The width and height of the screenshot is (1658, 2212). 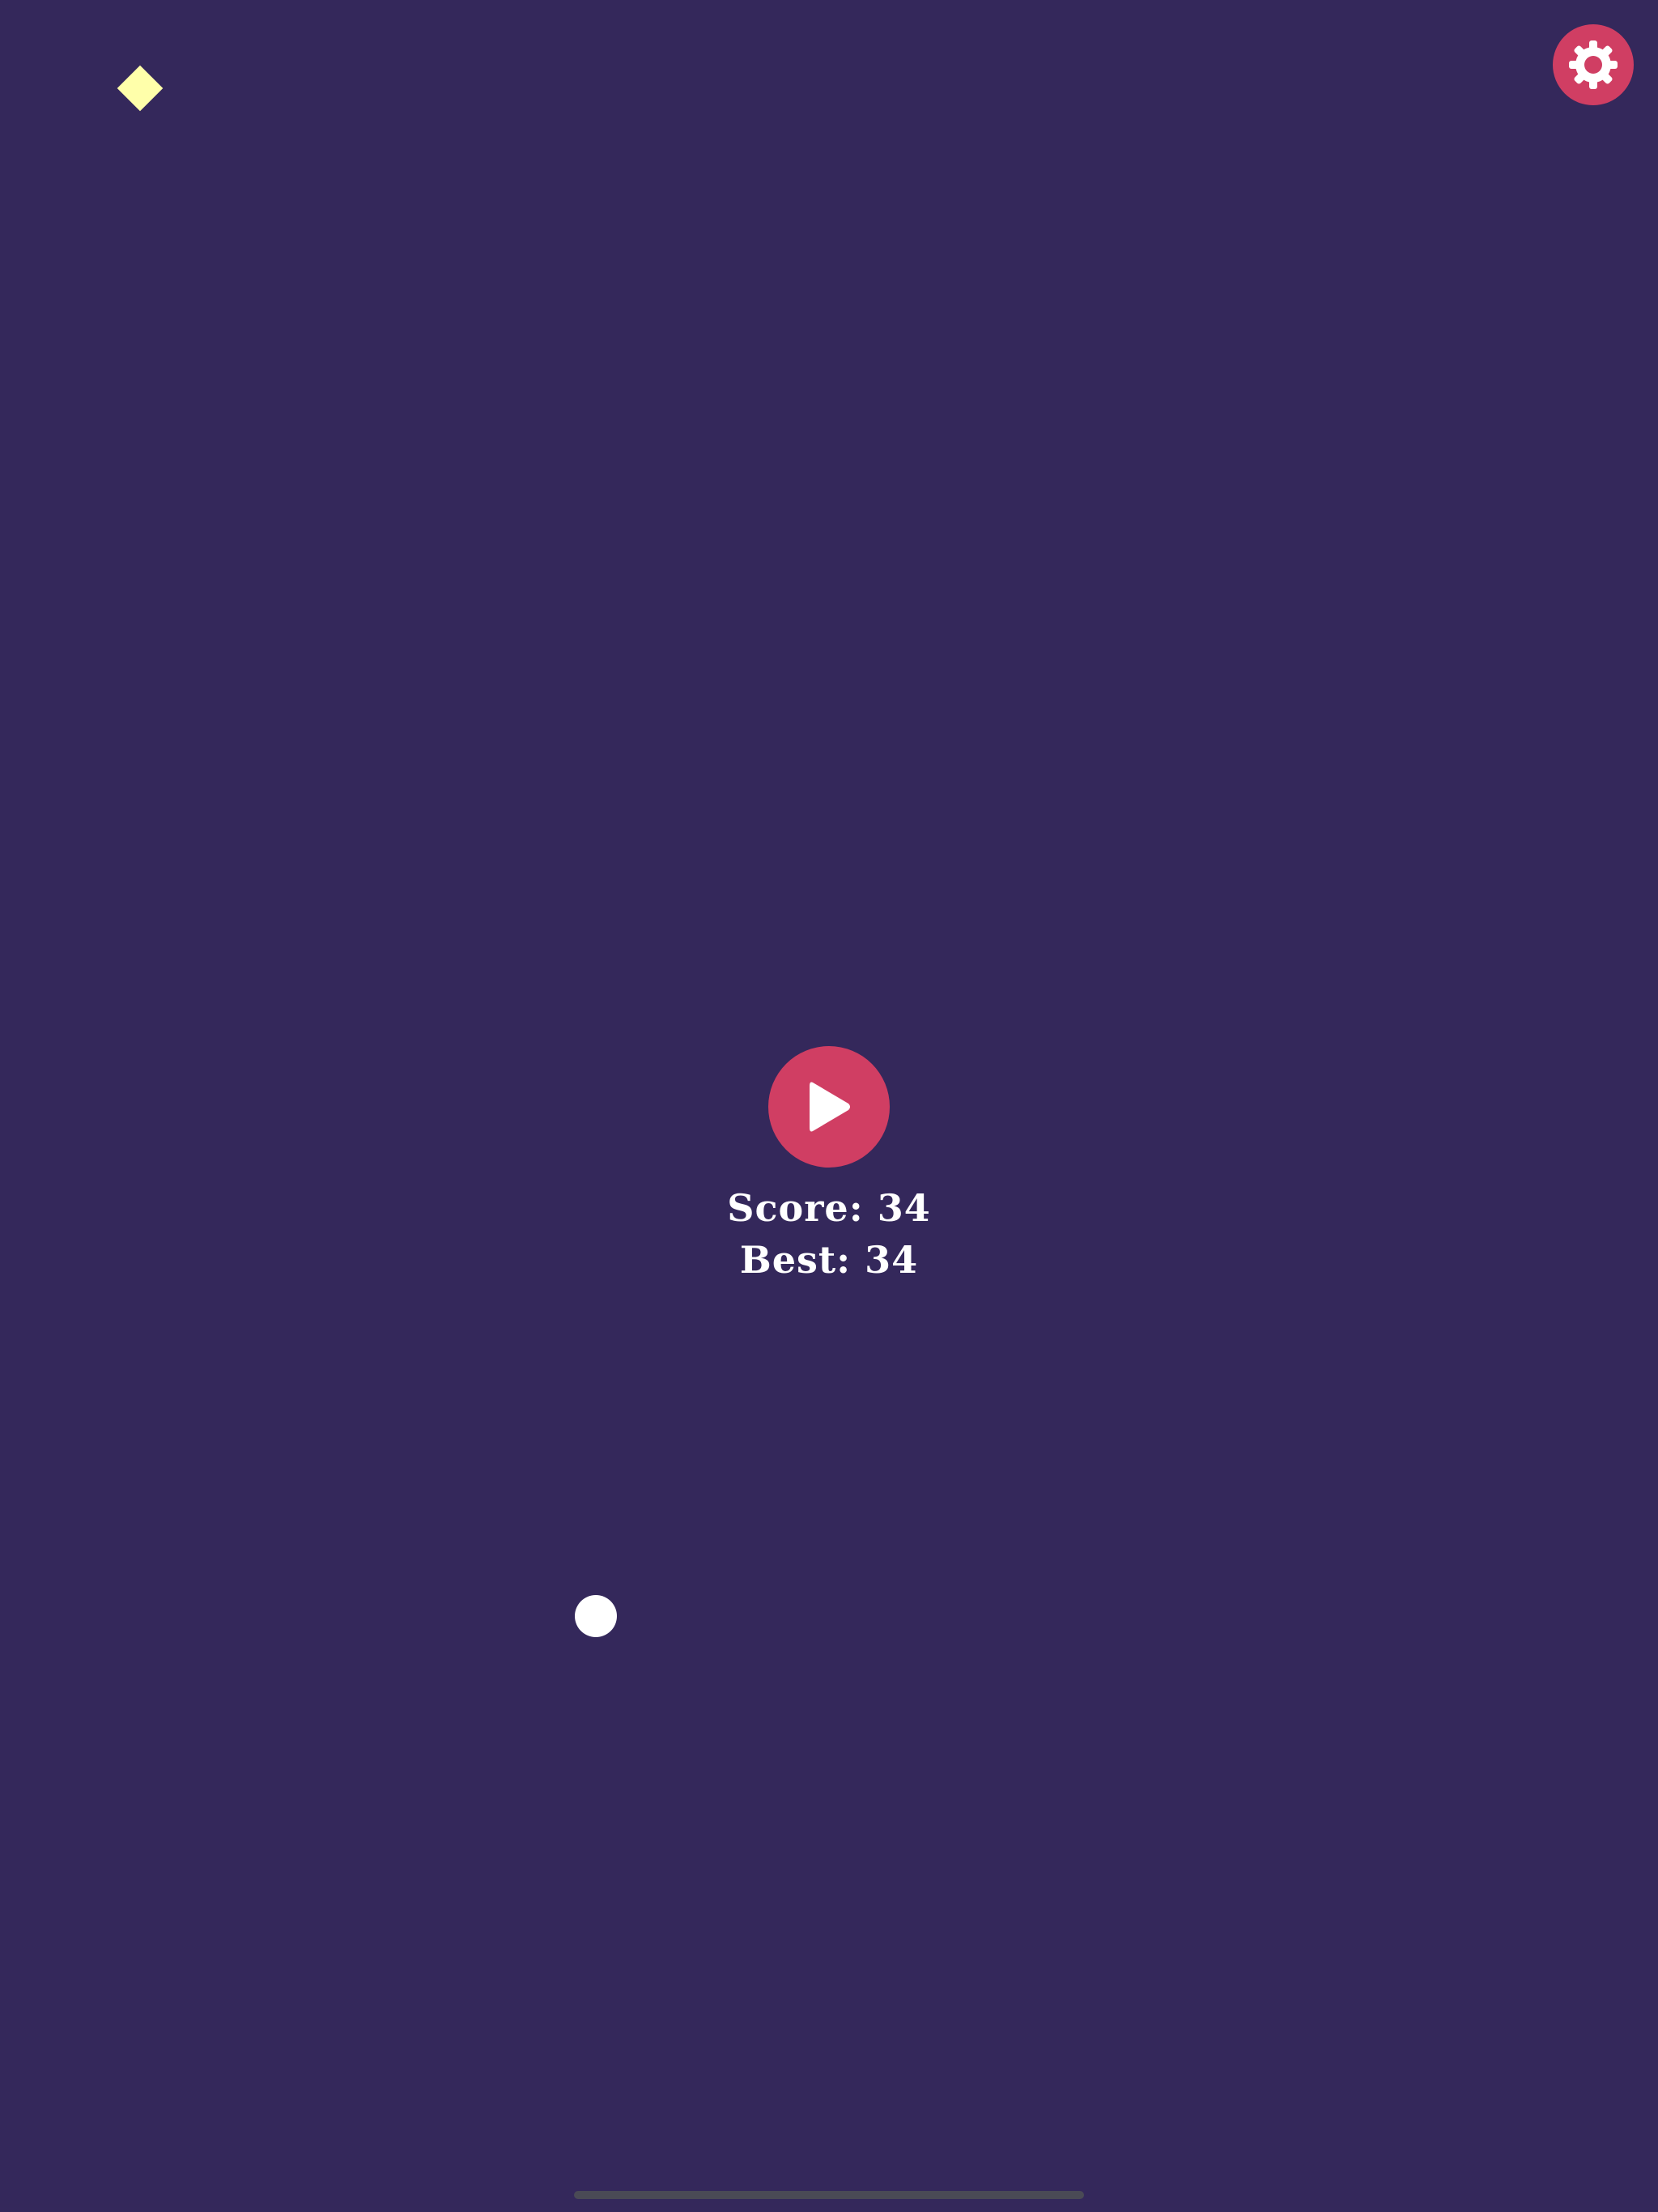 I want to click on play-button, so click(x=829, y=1107).